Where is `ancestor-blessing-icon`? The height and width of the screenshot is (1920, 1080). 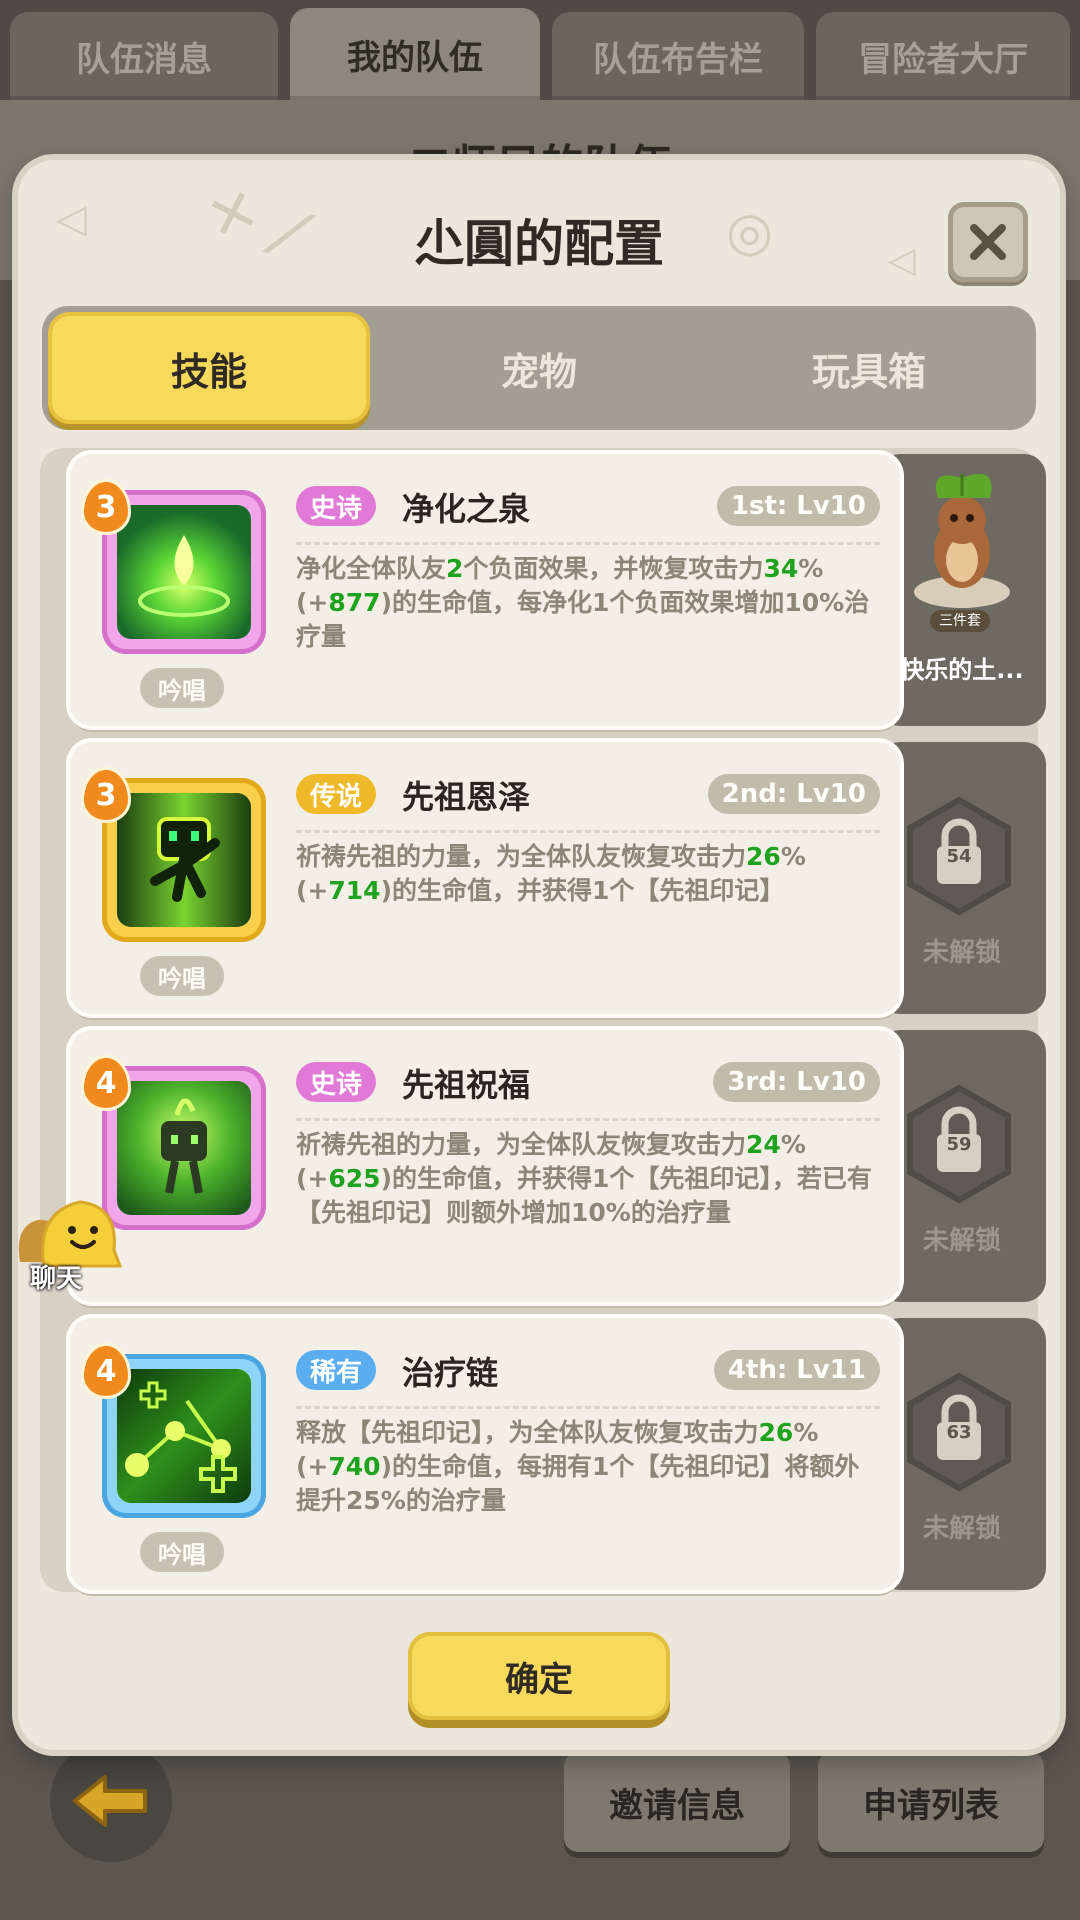
ancestor-blessing-icon is located at coordinates (184, 1148).